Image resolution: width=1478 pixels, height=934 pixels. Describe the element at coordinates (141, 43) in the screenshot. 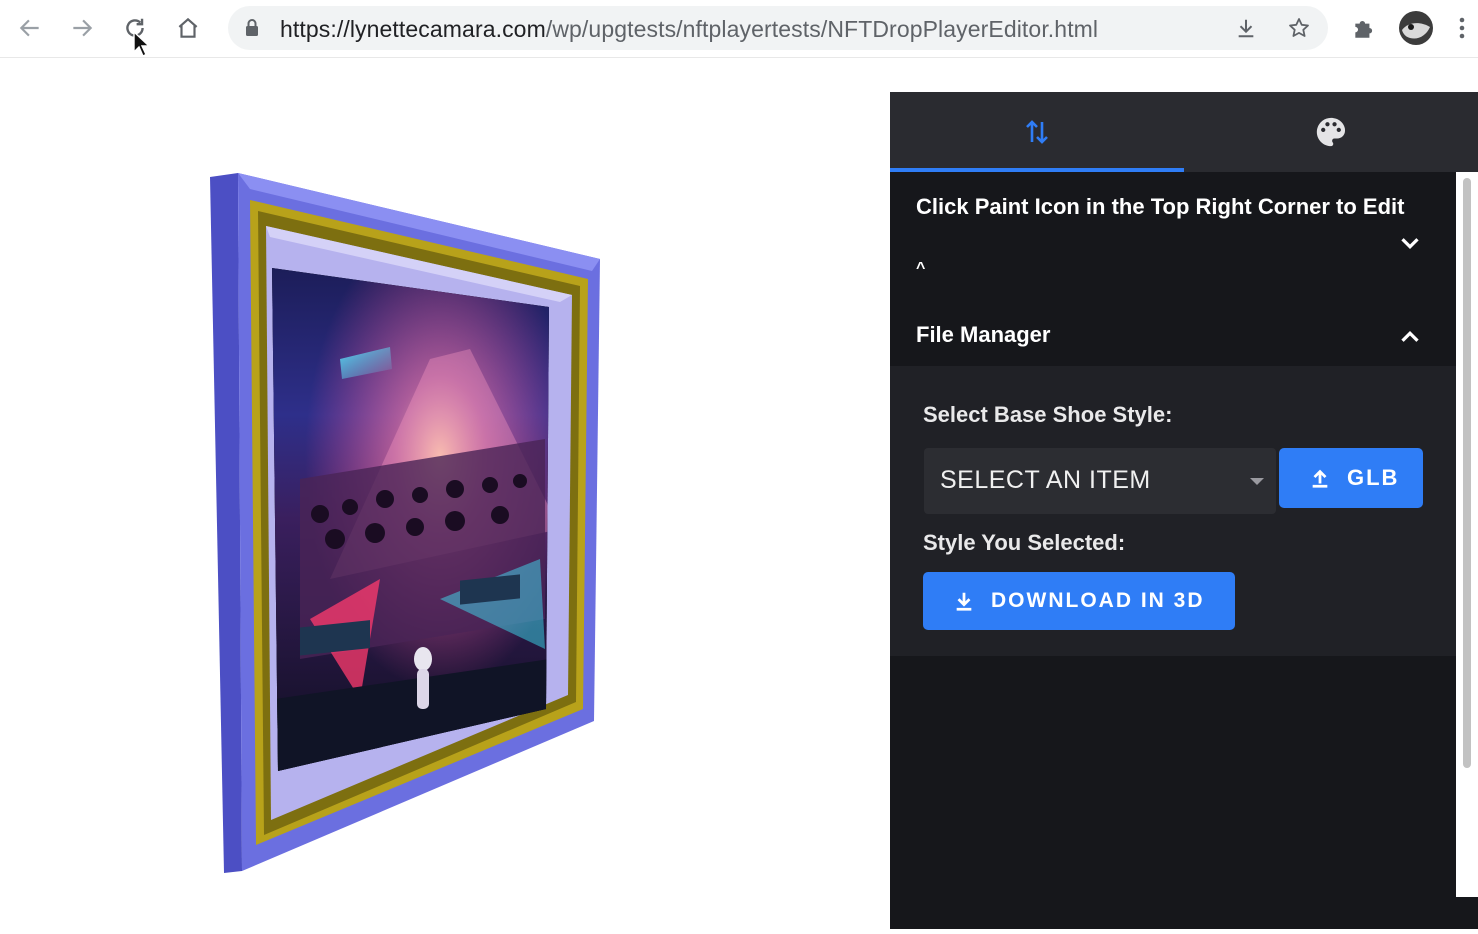

I see `mouse-cursor-icon` at that location.